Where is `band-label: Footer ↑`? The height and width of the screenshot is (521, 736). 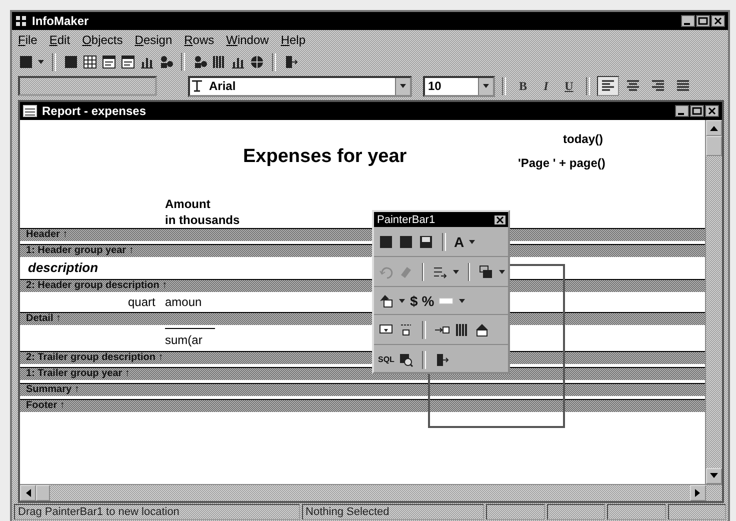 band-label: Footer ↑ is located at coordinates (45, 405).